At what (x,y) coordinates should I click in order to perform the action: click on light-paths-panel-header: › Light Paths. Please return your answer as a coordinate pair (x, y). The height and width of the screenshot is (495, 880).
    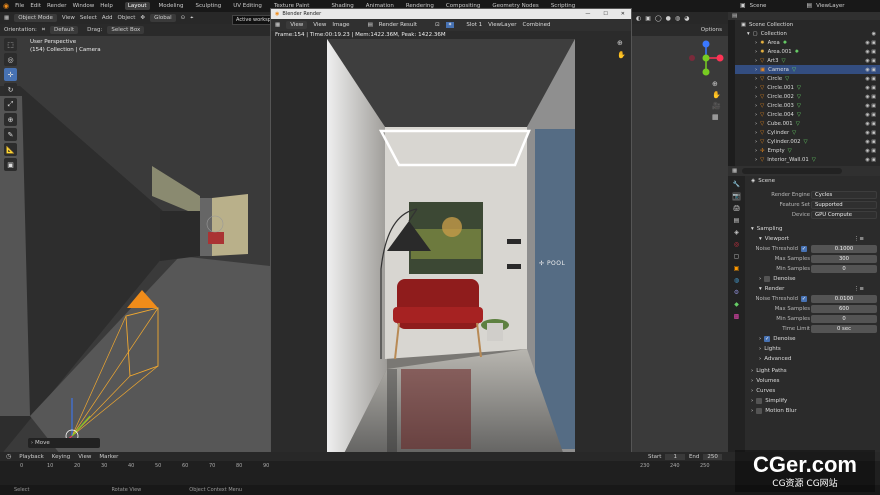
    Looking at the image, I should click on (812, 371).